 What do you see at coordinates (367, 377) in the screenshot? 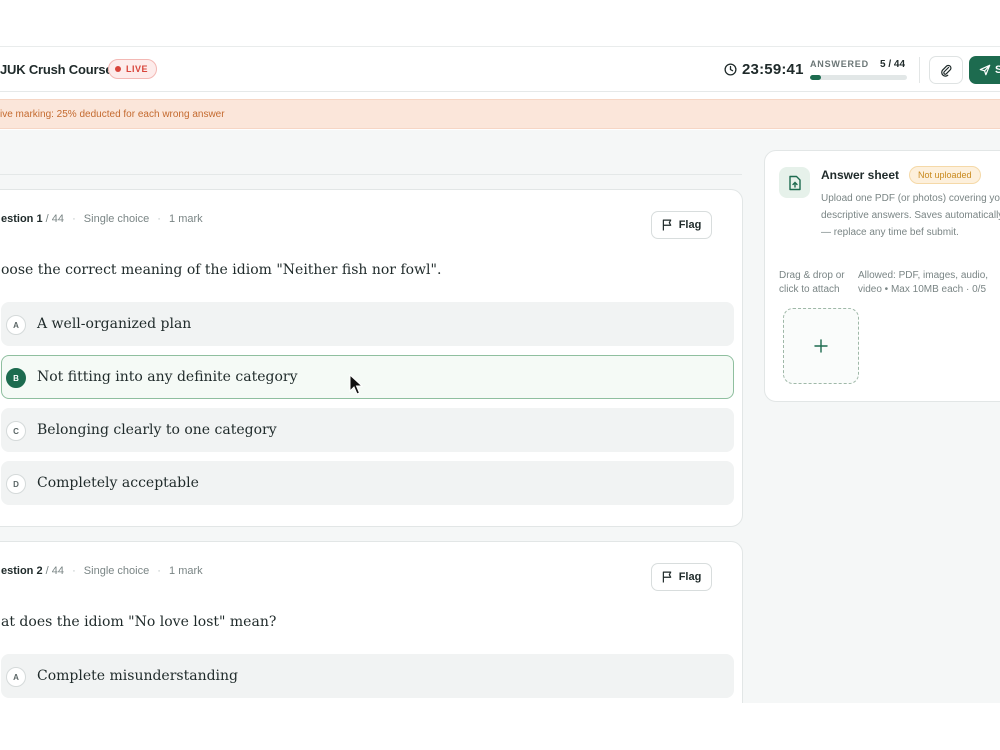
I see `option-b: B Not fitting into any definite category` at bounding box center [367, 377].